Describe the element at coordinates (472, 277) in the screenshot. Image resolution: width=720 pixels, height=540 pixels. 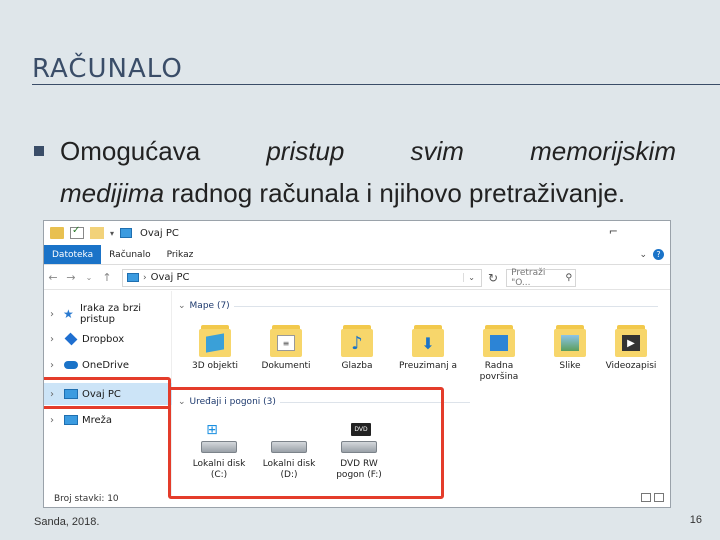
I see `address-dropdown-icon: ⌄` at that location.